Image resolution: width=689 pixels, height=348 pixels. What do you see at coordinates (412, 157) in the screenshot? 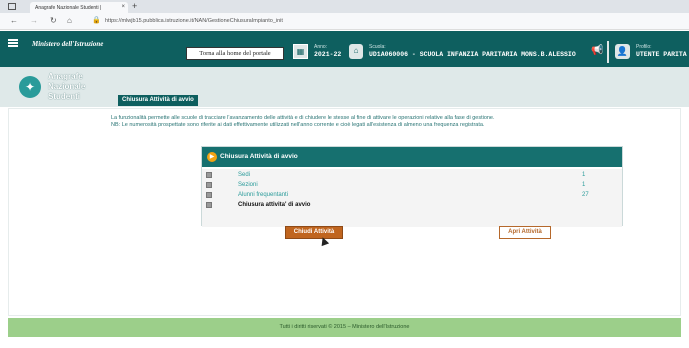
I see `panel-header: ▶ Chiusura Attività di avvio` at bounding box center [412, 157].